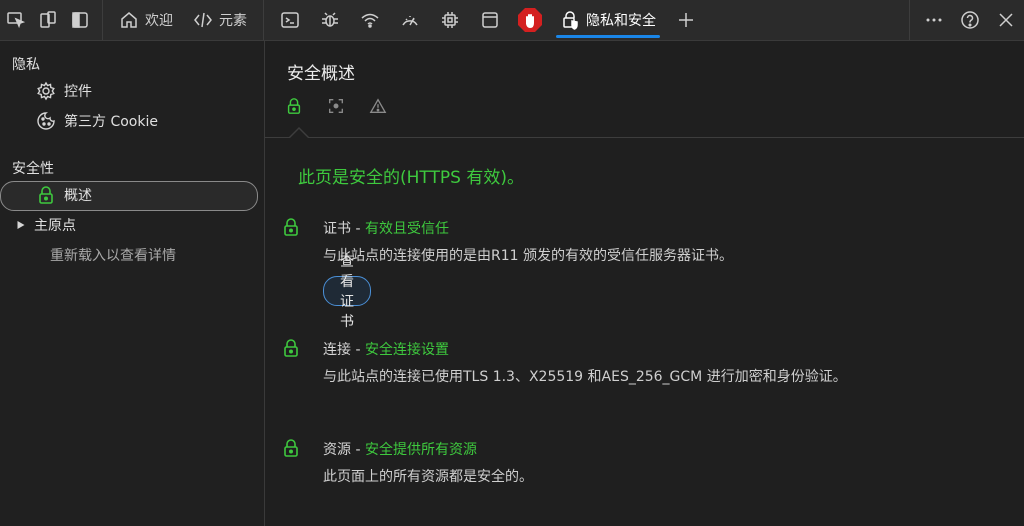 The width and height of the screenshot is (1024, 526). What do you see at coordinates (80, 20) in the screenshot?
I see `dock-side-icon` at bounding box center [80, 20].